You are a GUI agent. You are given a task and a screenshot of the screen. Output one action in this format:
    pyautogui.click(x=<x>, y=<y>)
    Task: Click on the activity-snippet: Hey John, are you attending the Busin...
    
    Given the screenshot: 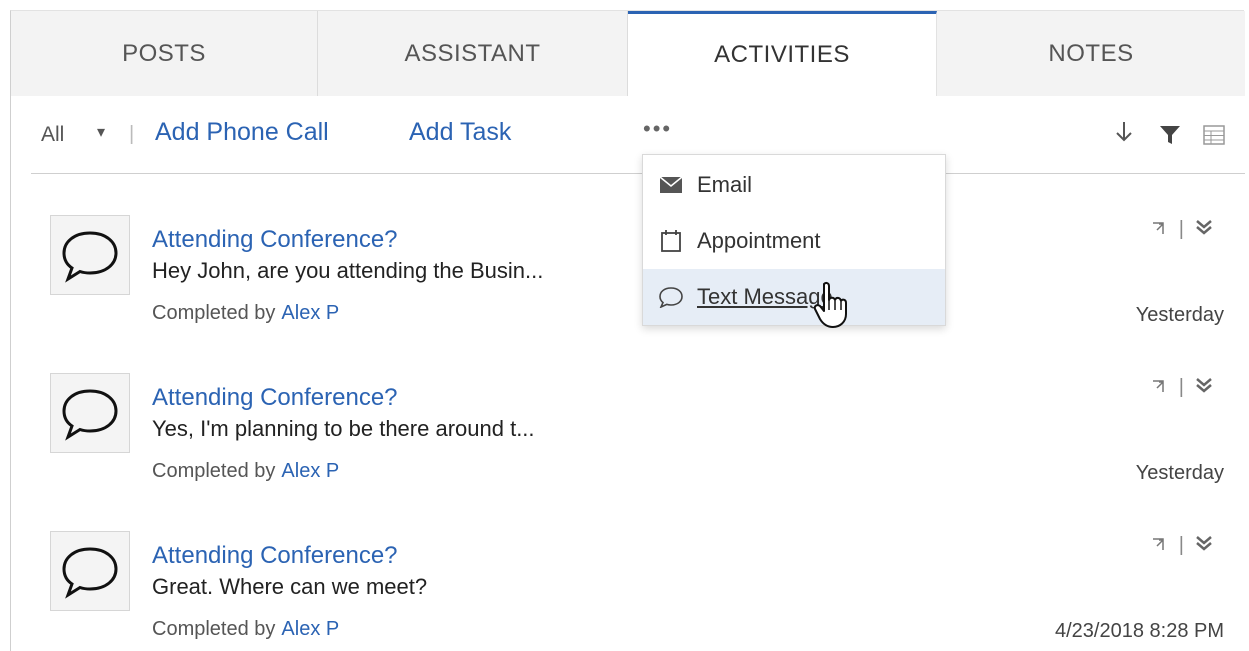 What is the action you would take?
    pyautogui.click(x=348, y=270)
    